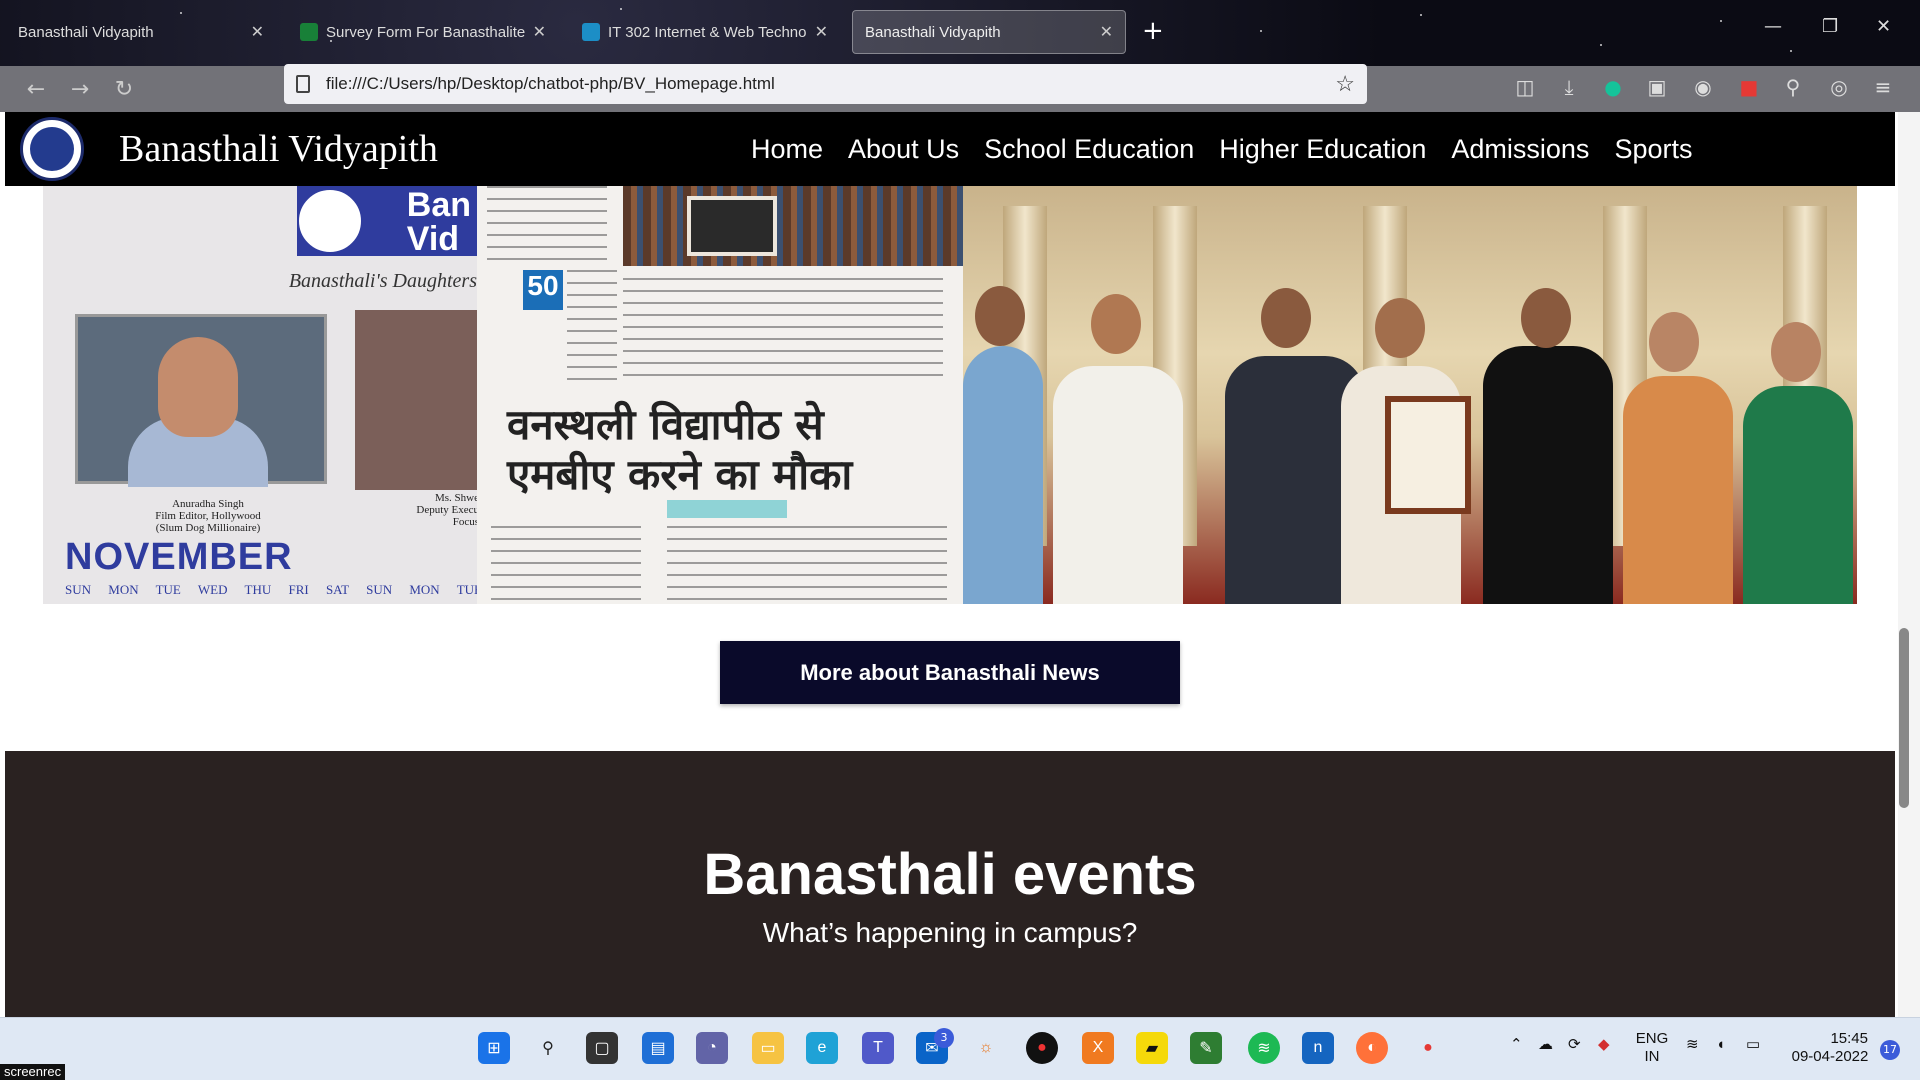  What do you see at coordinates (382, 281) in the screenshot?
I see `poster-tagline: Banasthali's Daughters` at bounding box center [382, 281].